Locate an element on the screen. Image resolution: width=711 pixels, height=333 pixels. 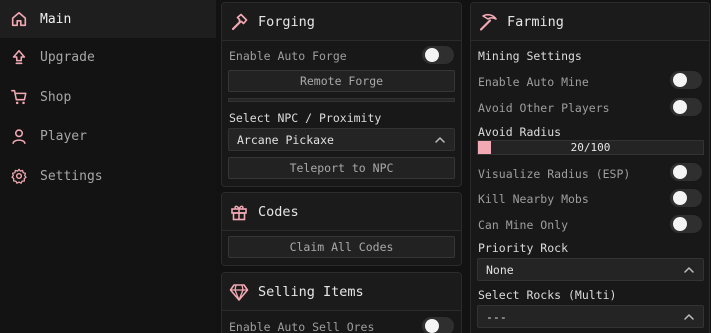
enable-auto-mine-toggle is located at coordinates (686, 80).